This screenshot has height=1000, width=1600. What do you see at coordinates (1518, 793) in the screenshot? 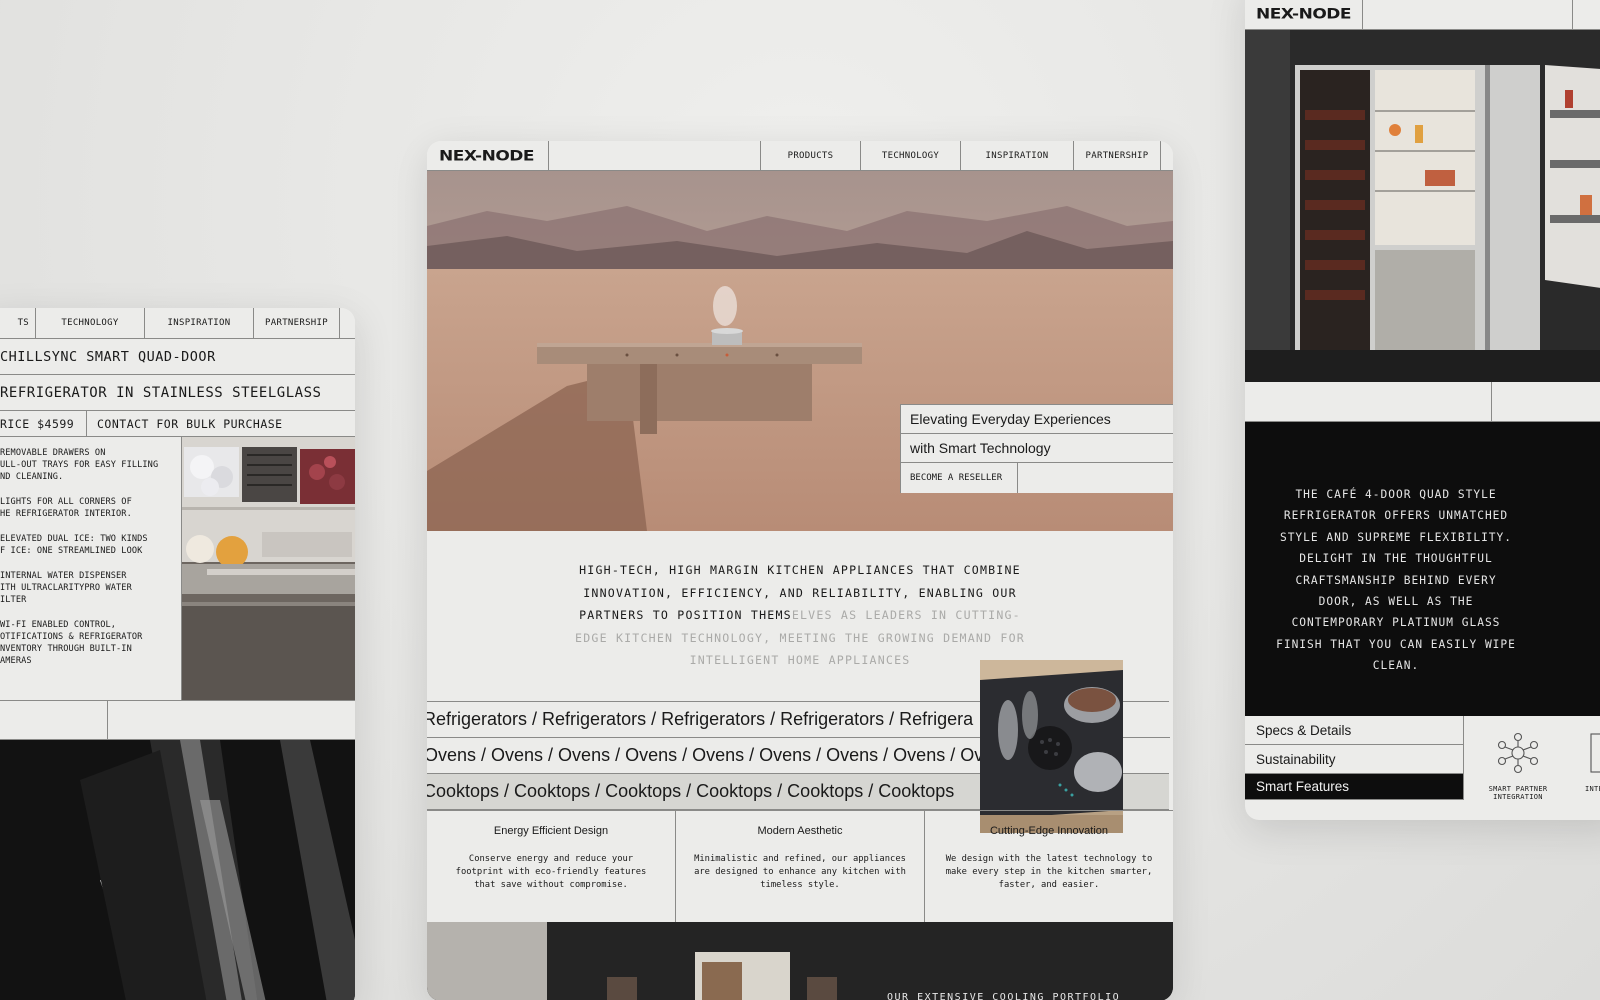
I see `smart-partner-integration-label: SMART PARTNER INTEGRATION` at bounding box center [1518, 793].